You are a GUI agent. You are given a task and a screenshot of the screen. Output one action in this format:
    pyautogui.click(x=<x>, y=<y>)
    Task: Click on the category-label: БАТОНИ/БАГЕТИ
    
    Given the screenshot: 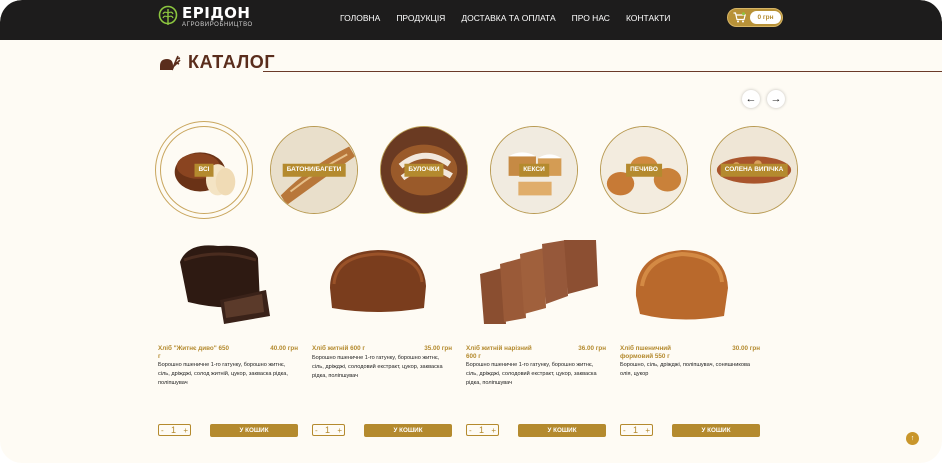 What is the action you would take?
    pyautogui.click(x=314, y=170)
    